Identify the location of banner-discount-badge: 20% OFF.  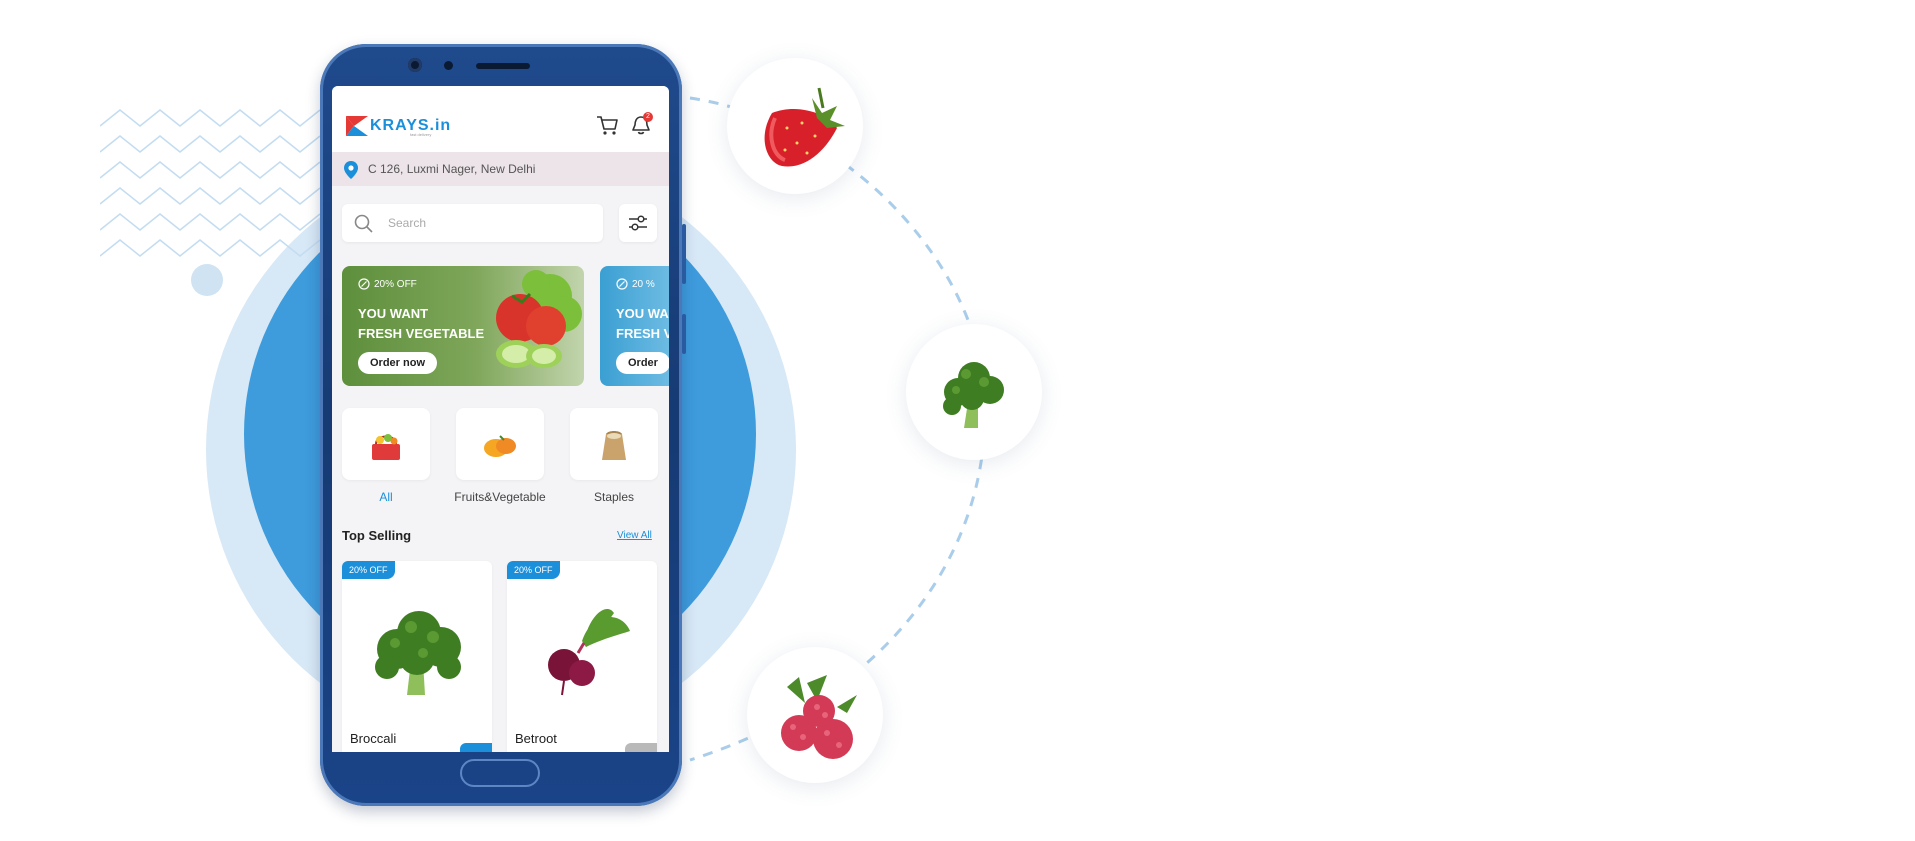
(387, 284).